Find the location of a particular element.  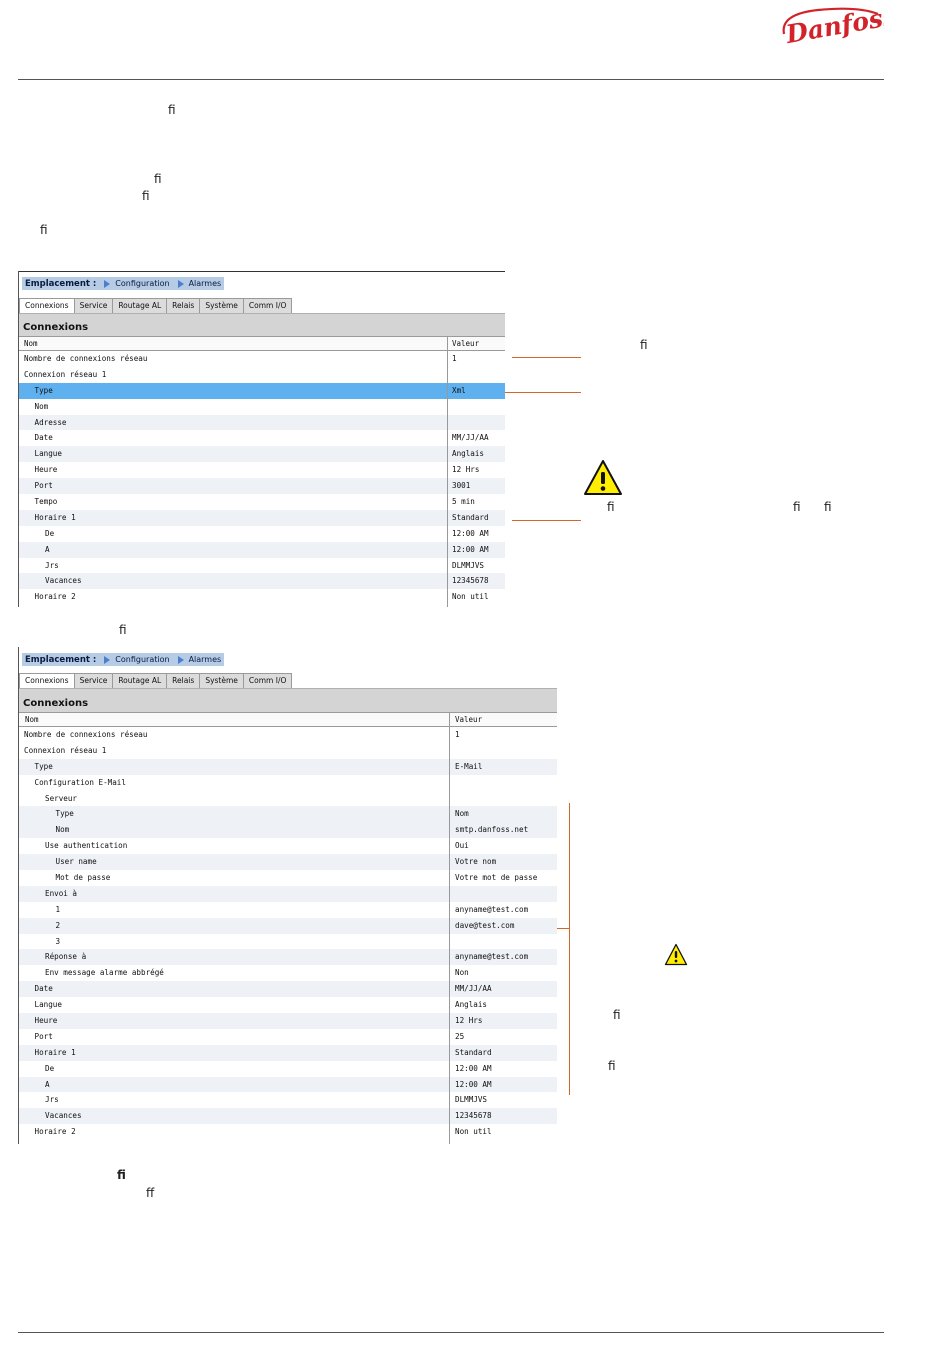

row-value: Non is located at coordinates (462, 972).